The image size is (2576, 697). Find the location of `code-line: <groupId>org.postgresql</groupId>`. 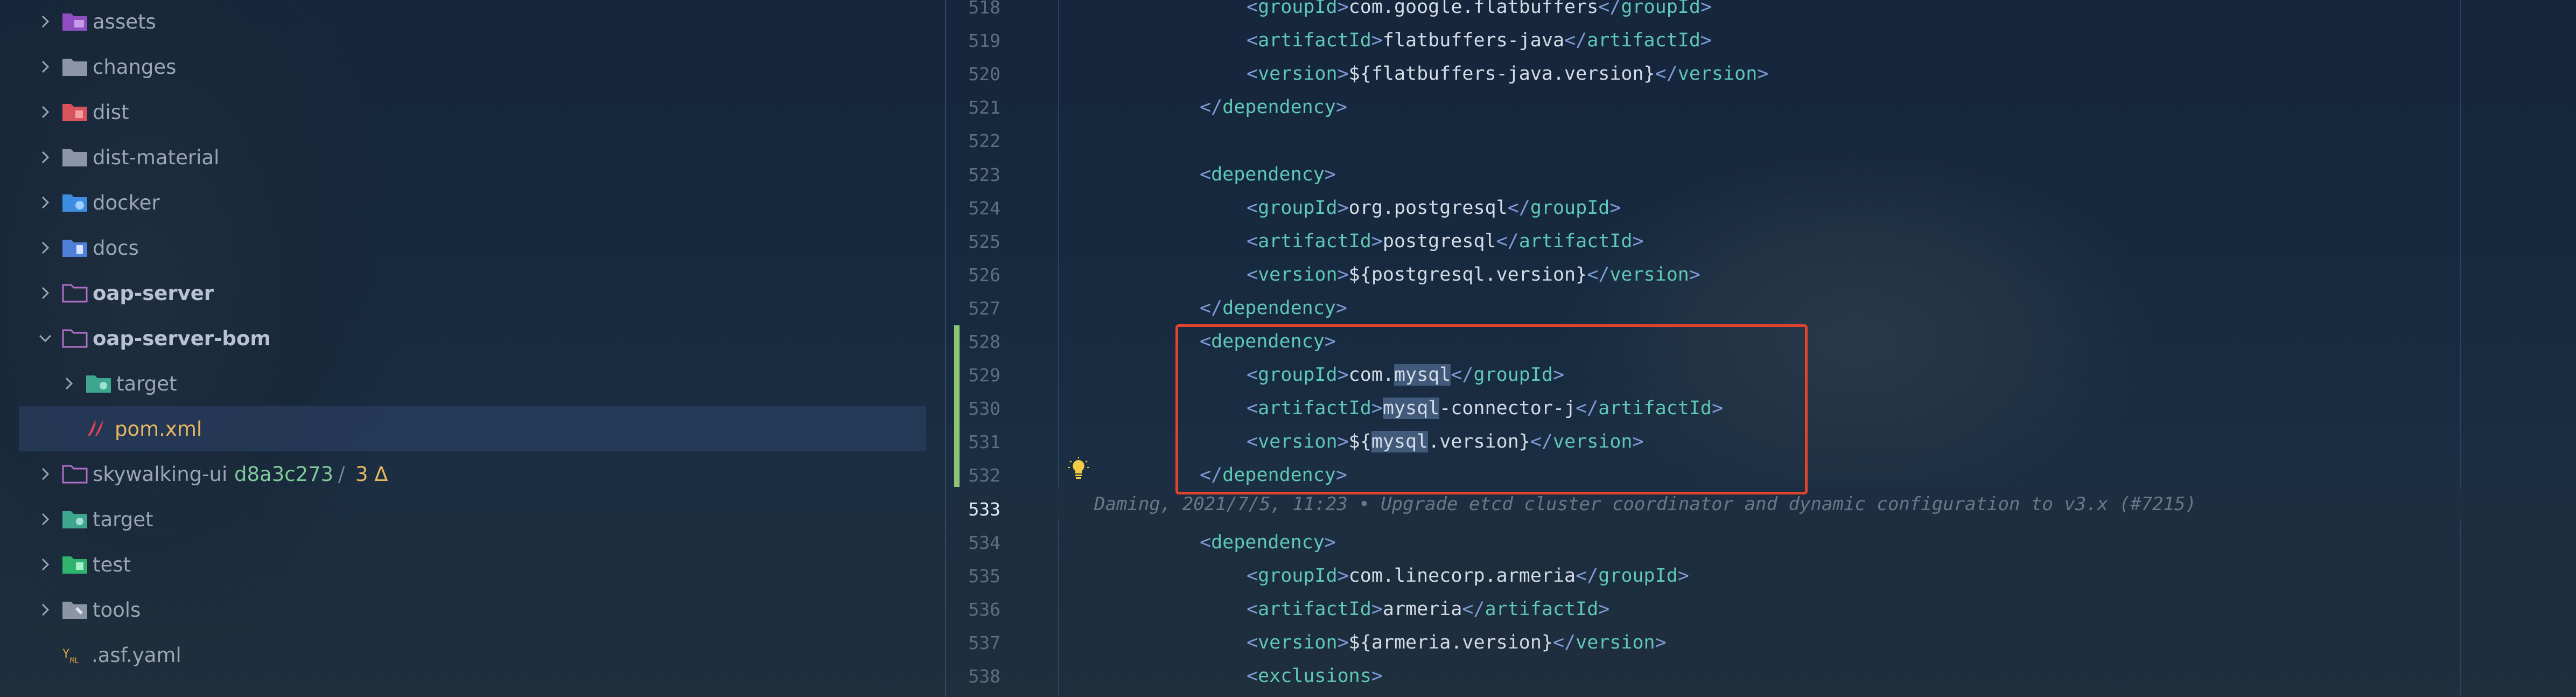

code-line: <groupId>org.postgresql</groupId> is located at coordinates (1434, 208).